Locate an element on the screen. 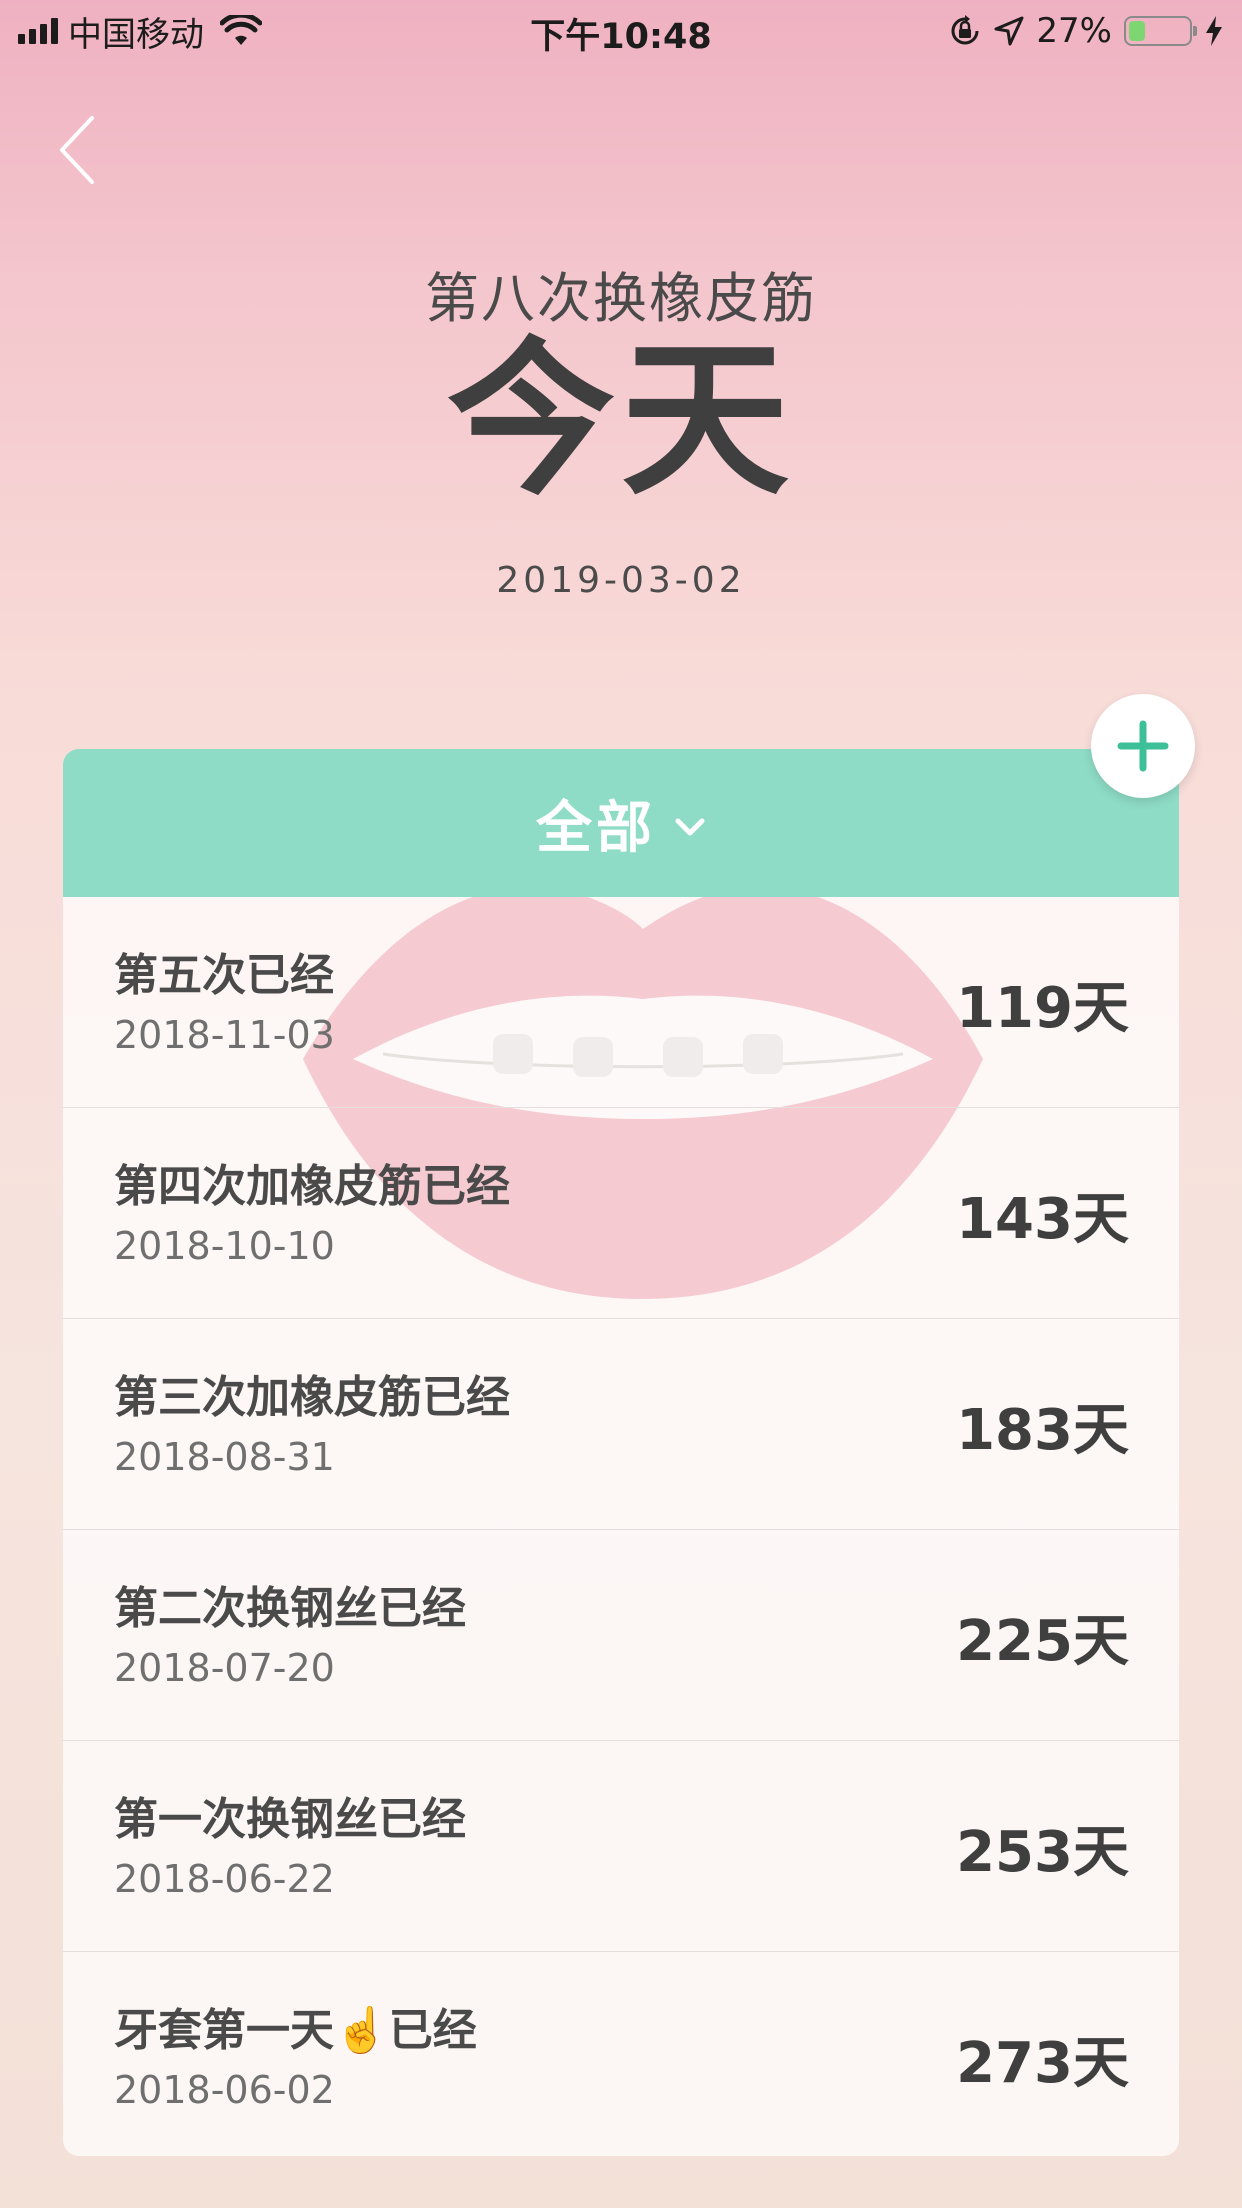 The image size is (1242, 2208). rotation-lock-icon is located at coordinates (965, 30).